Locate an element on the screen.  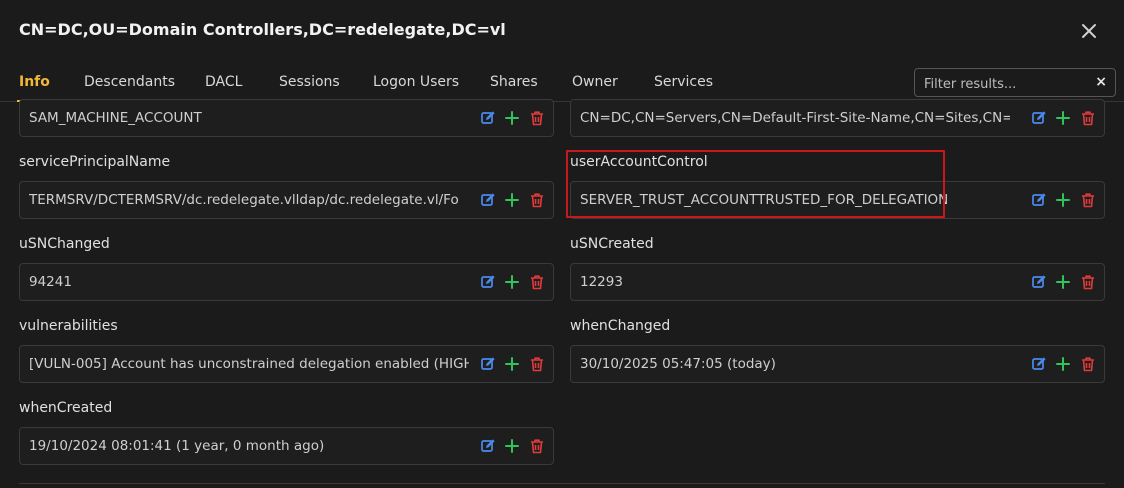
label-usncreated: uSNCreated is located at coordinates (612, 244).